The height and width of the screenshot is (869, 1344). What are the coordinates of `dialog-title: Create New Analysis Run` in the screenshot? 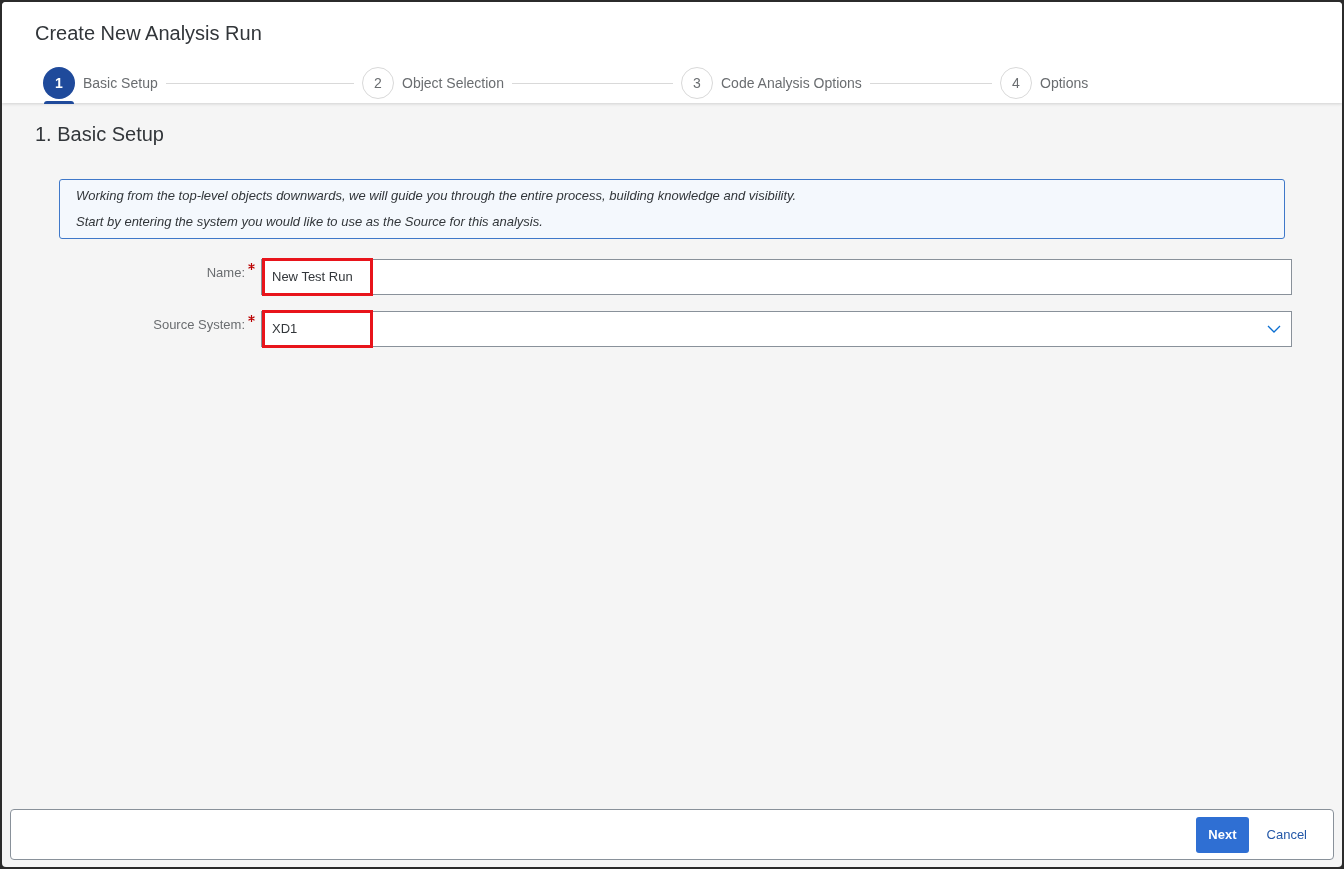 It's located at (149, 33).